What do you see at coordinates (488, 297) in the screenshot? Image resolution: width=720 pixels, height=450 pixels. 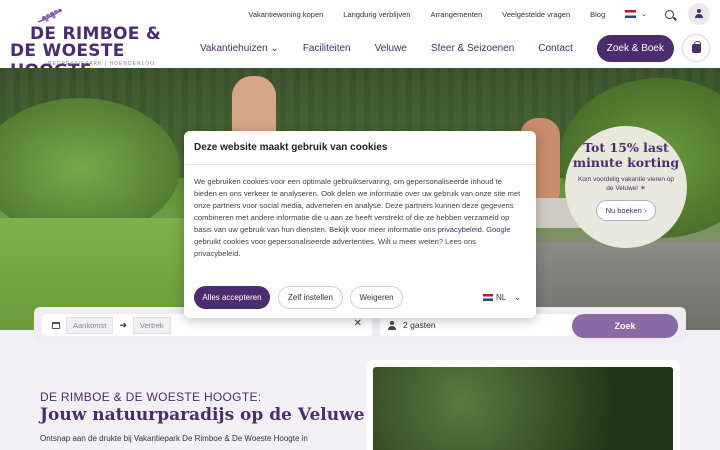 I see `flag-nl-icon` at bounding box center [488, 297].